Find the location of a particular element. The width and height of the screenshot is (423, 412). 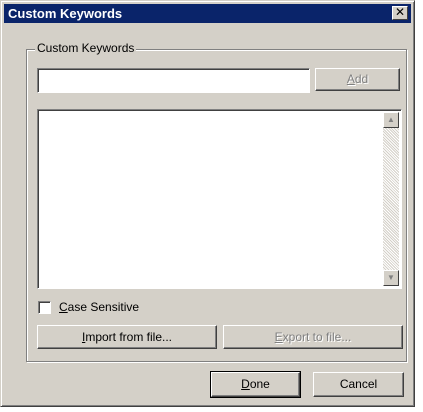

add-button: Add is located at coordinates (357, 79).